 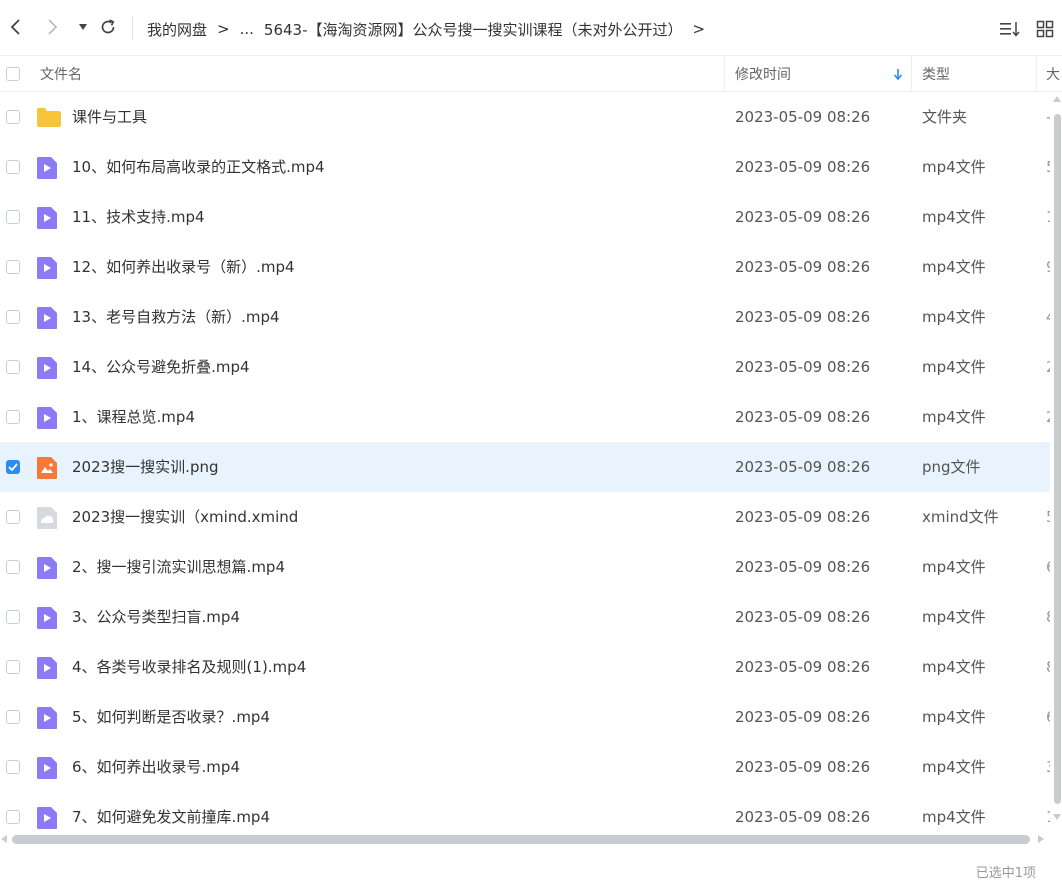 What do you see at coordinates (4, 839) in the screenshot?
I see `scroll-left-arrow-icon` at bounding box center [4, 839].